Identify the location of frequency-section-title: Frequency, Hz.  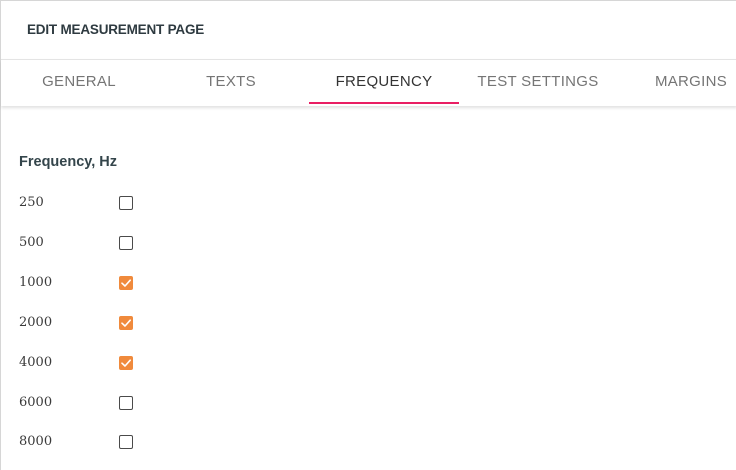
(68, 162).